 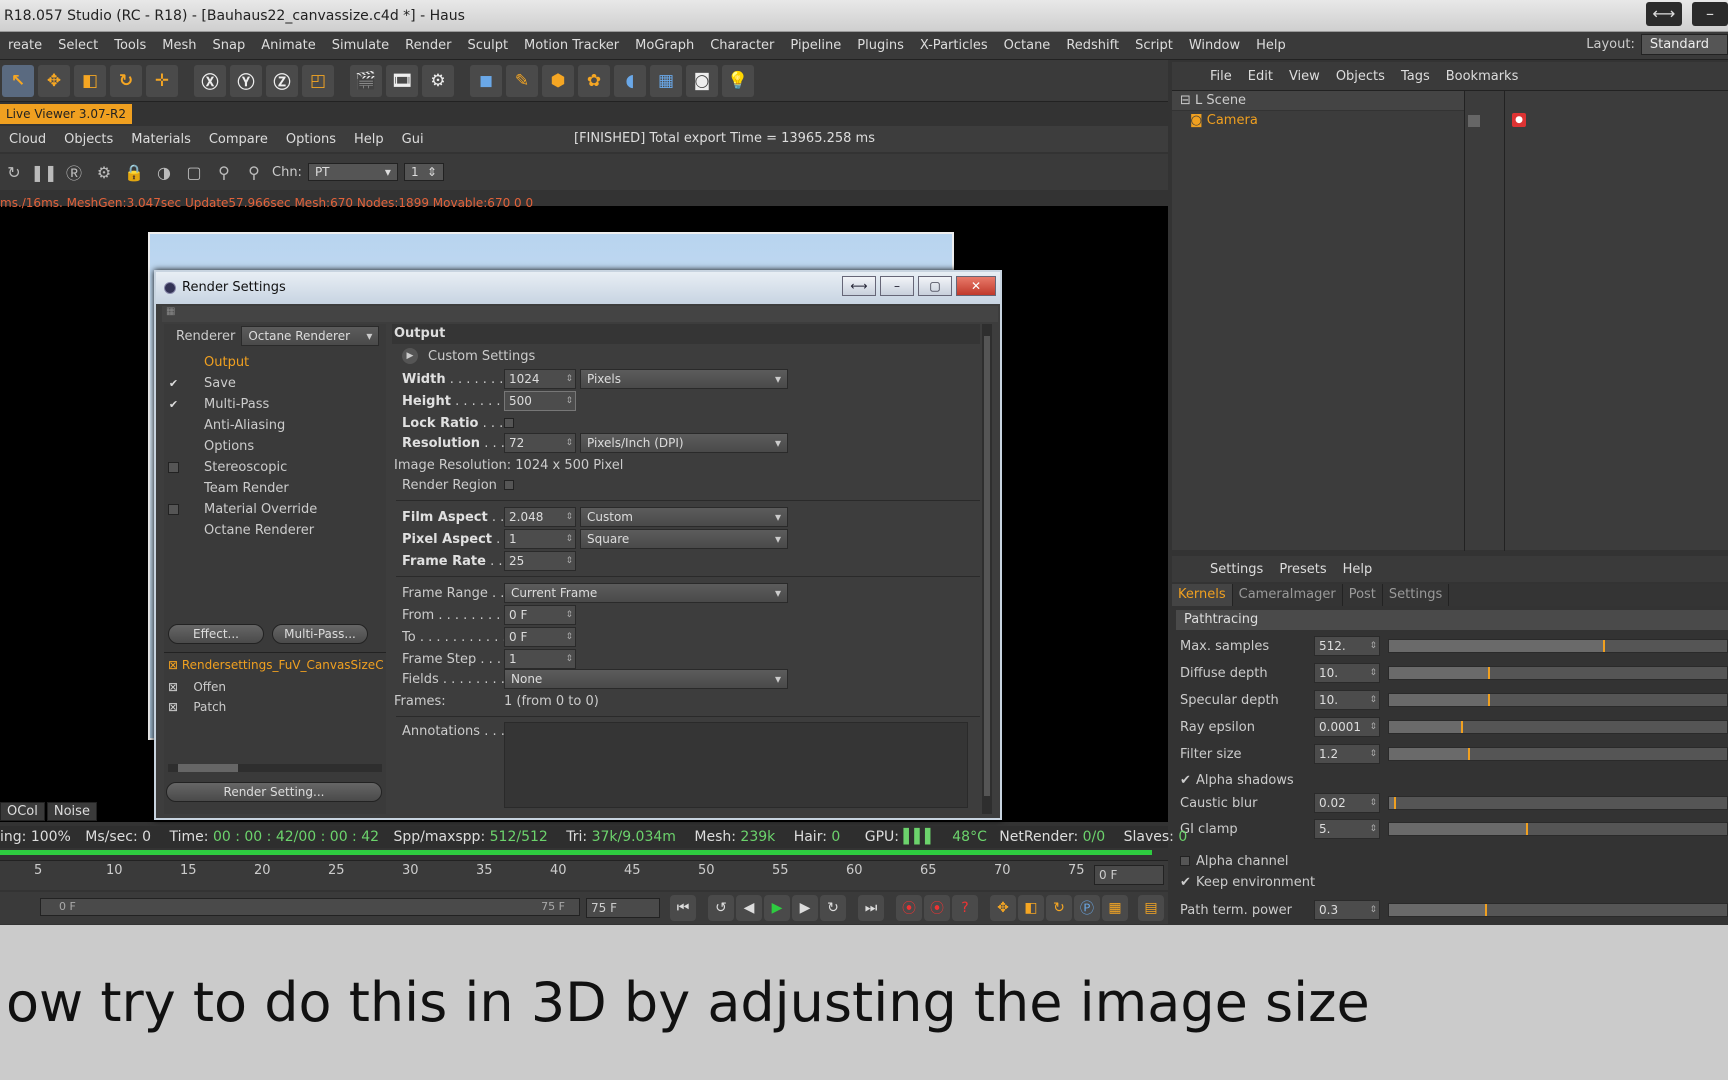 What do you see at coordinates (1664, 14) in the screenshot?
I see `restore-button: ⟷` at bounding box center [1664, 14].